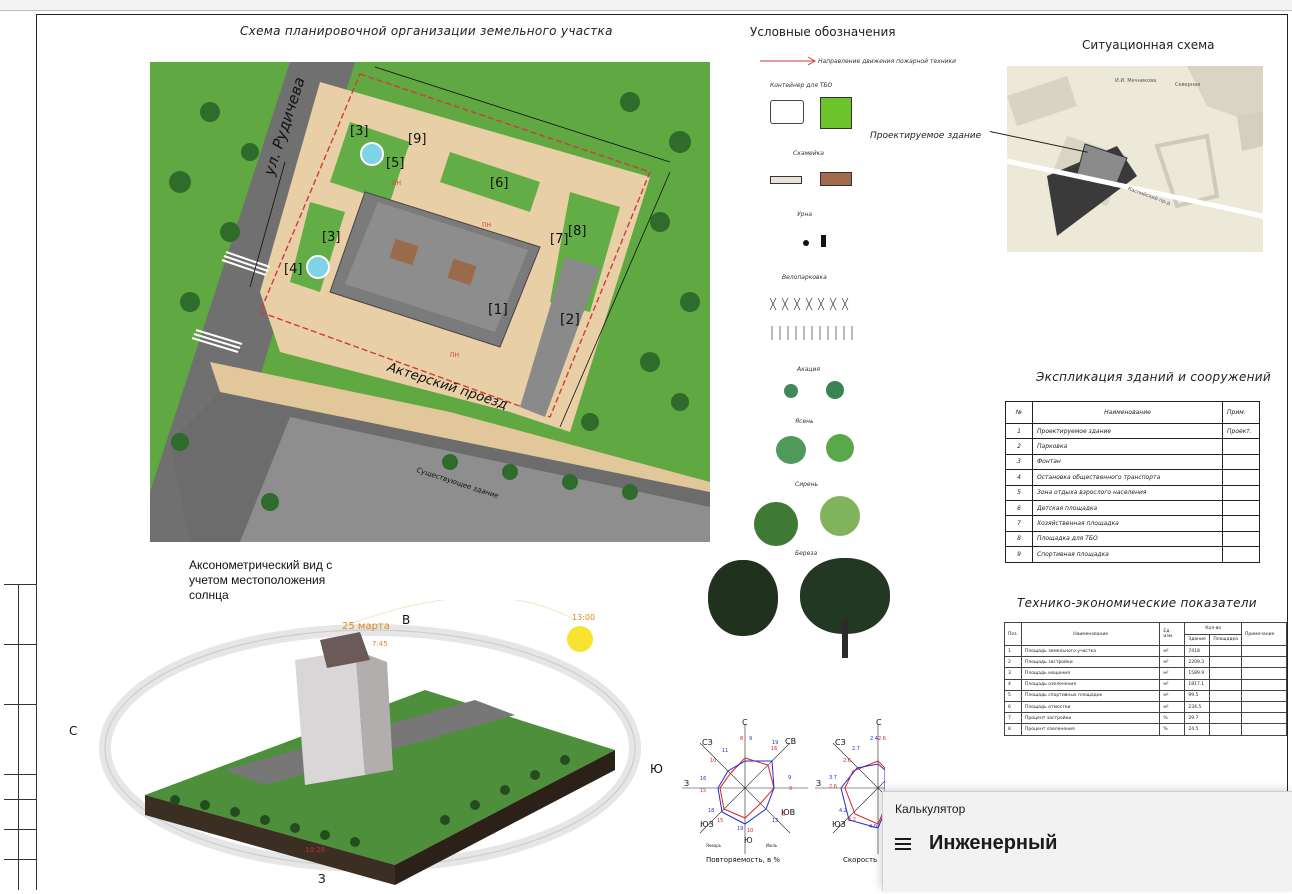 Image resolution: width=1292 pixels, height=894 pixels. Describe the element at coordinates (720, 821) in the screenshot. I see `rose1-value: 15` at that location.